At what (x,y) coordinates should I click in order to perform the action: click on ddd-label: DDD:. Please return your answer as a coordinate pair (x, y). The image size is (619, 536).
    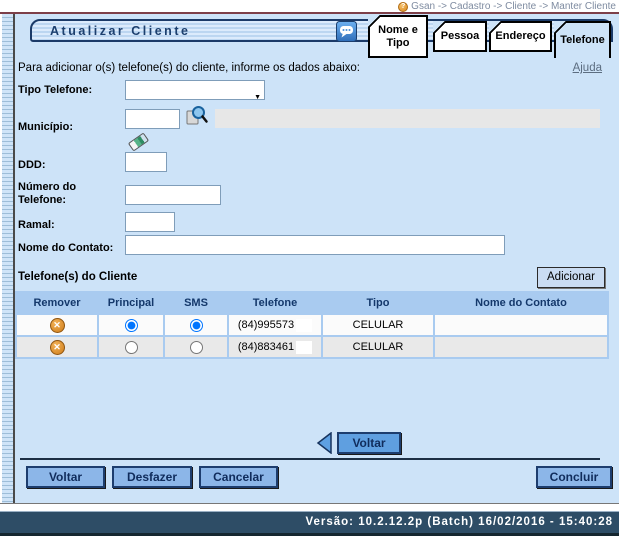
    Looking at the image, I should click on (32, 165).